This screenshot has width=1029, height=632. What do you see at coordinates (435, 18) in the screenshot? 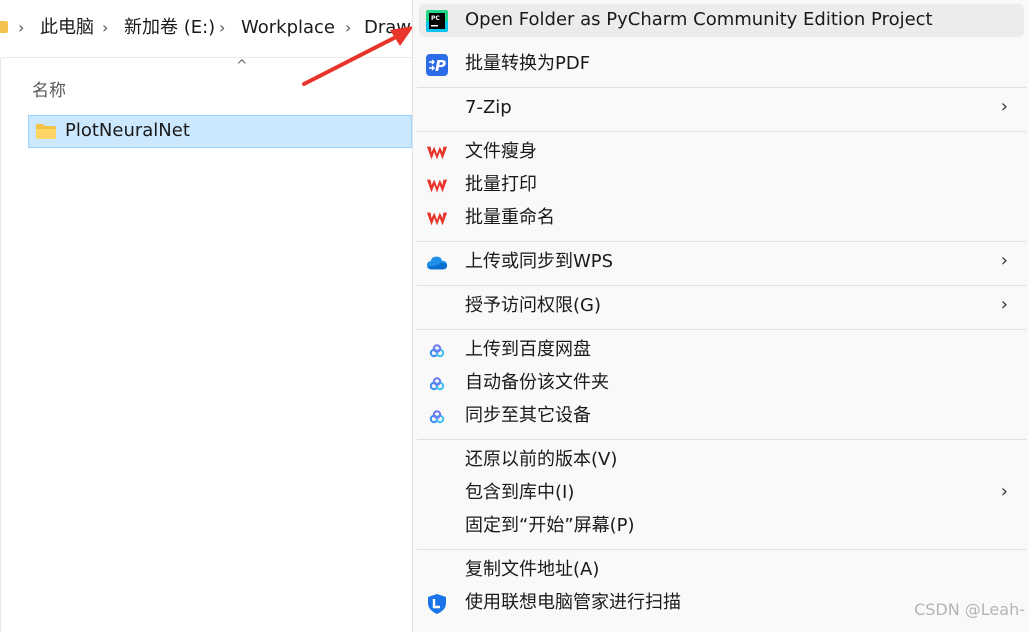
I see `svg-text: PC` at bounding box center [435, 18].